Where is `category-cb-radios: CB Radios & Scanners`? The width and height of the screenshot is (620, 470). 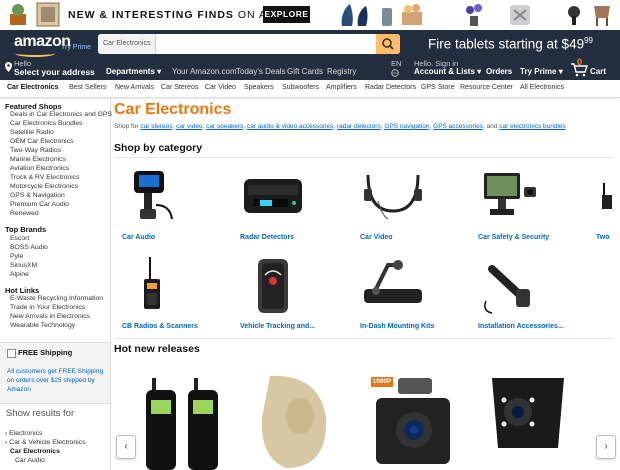 category-cb-radios: CB Radios & Scanners is located at coordinates (160, 326).